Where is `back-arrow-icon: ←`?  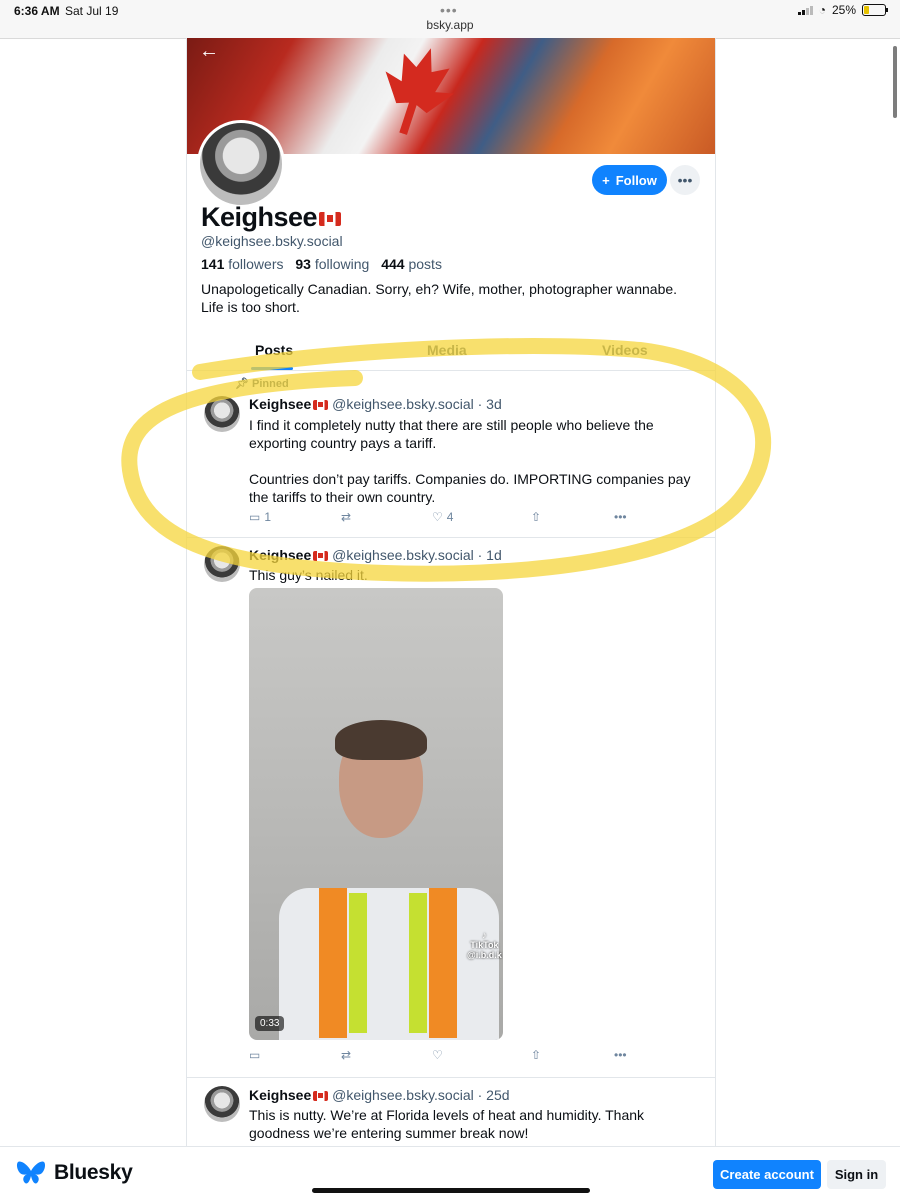 back-arrow-icon: ← is located at coordinates (209, 51).